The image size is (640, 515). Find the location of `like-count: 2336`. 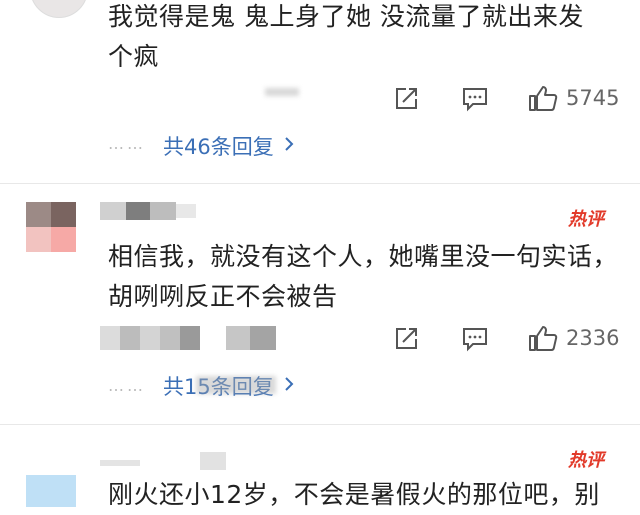

like-count: 2336 is located at coordinates (593, 338).